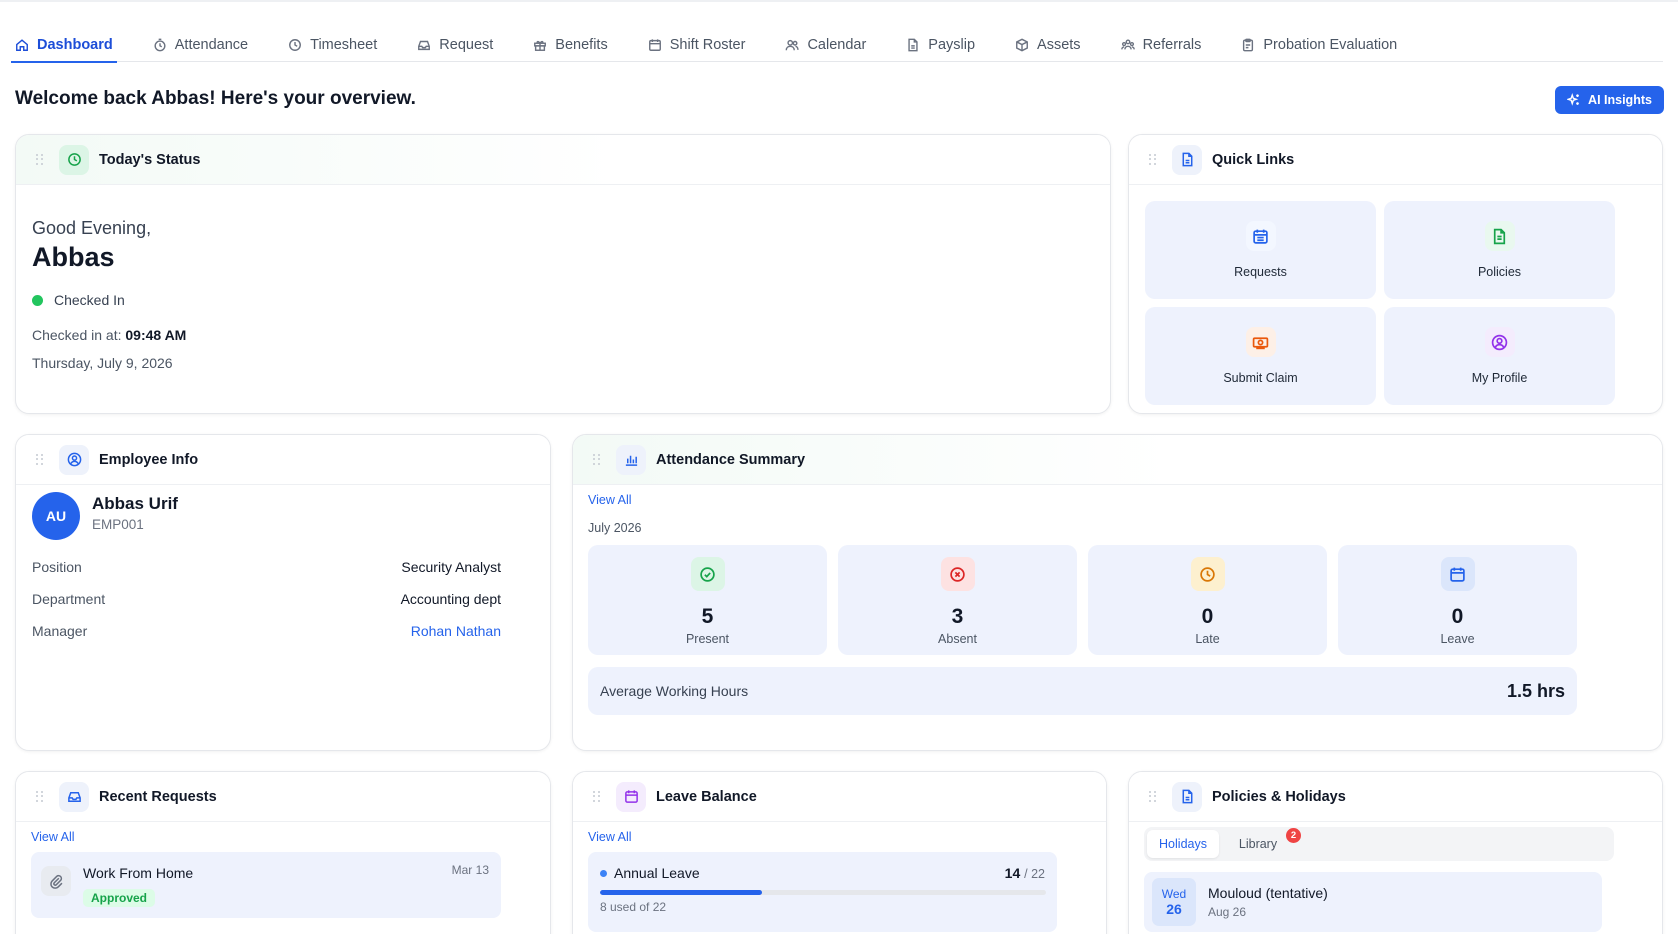 The image size is (1678, 934). I want to click on tab-label: Payslip, so click(952, 45).